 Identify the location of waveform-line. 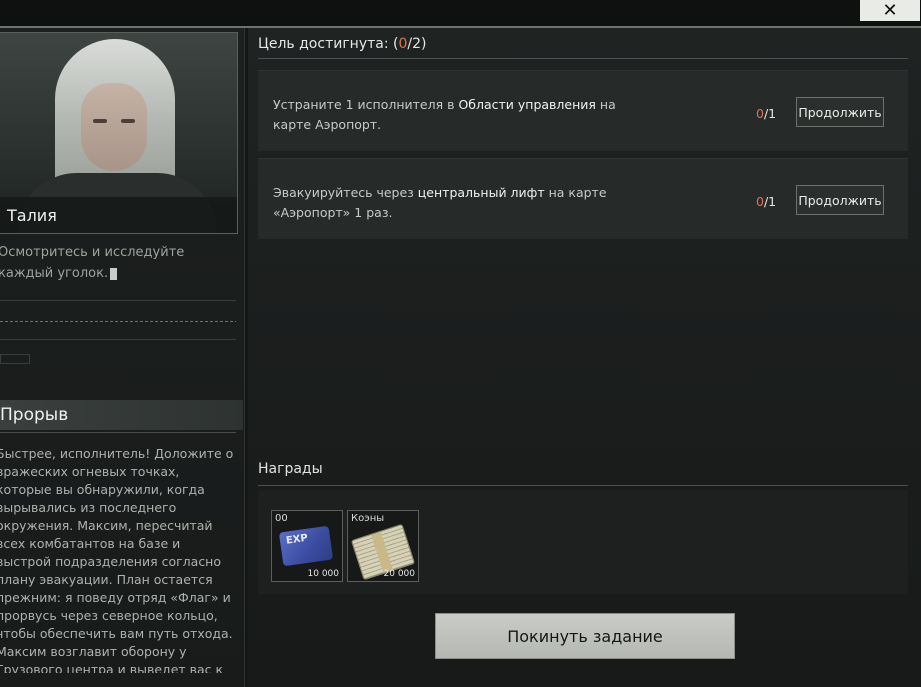
(118, 321).